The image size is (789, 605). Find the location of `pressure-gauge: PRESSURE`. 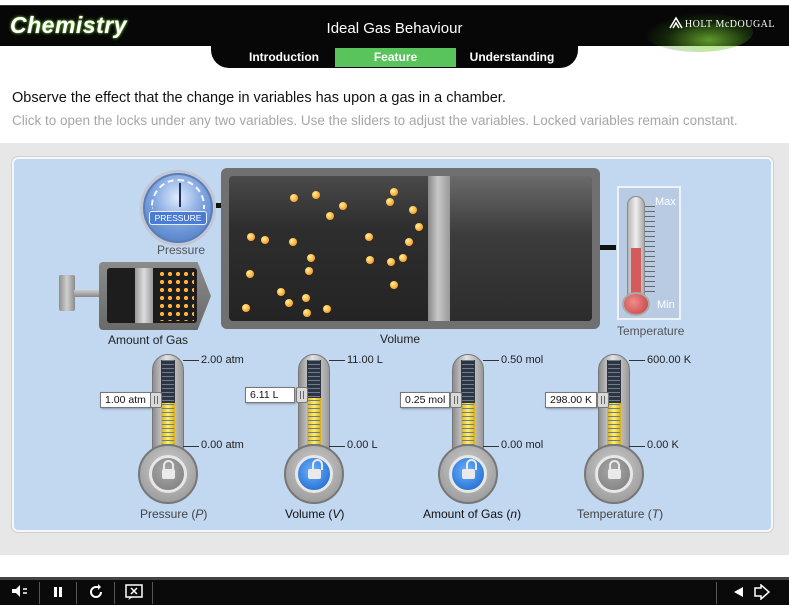

pressure-gauge: PRESSURE is located at coordinates (178, 208).